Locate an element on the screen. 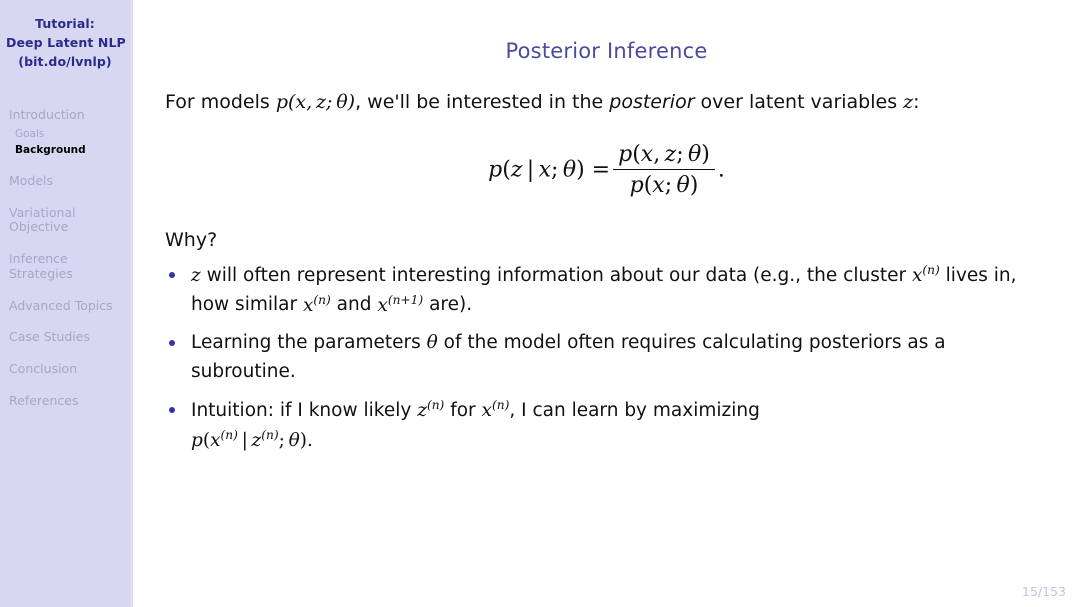 This screenshot has height=607, width=1080. bullet2-math-theta: θ is located at coordinates (432, 343).